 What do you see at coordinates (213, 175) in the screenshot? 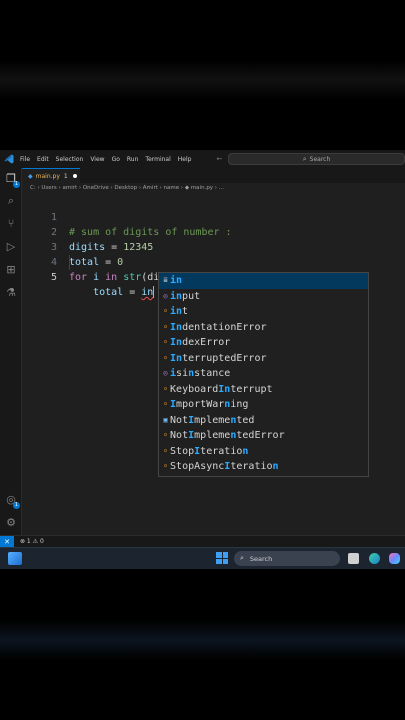
I see `tab-bar: ◆ main.py 1` at bounding box center [213, 175].